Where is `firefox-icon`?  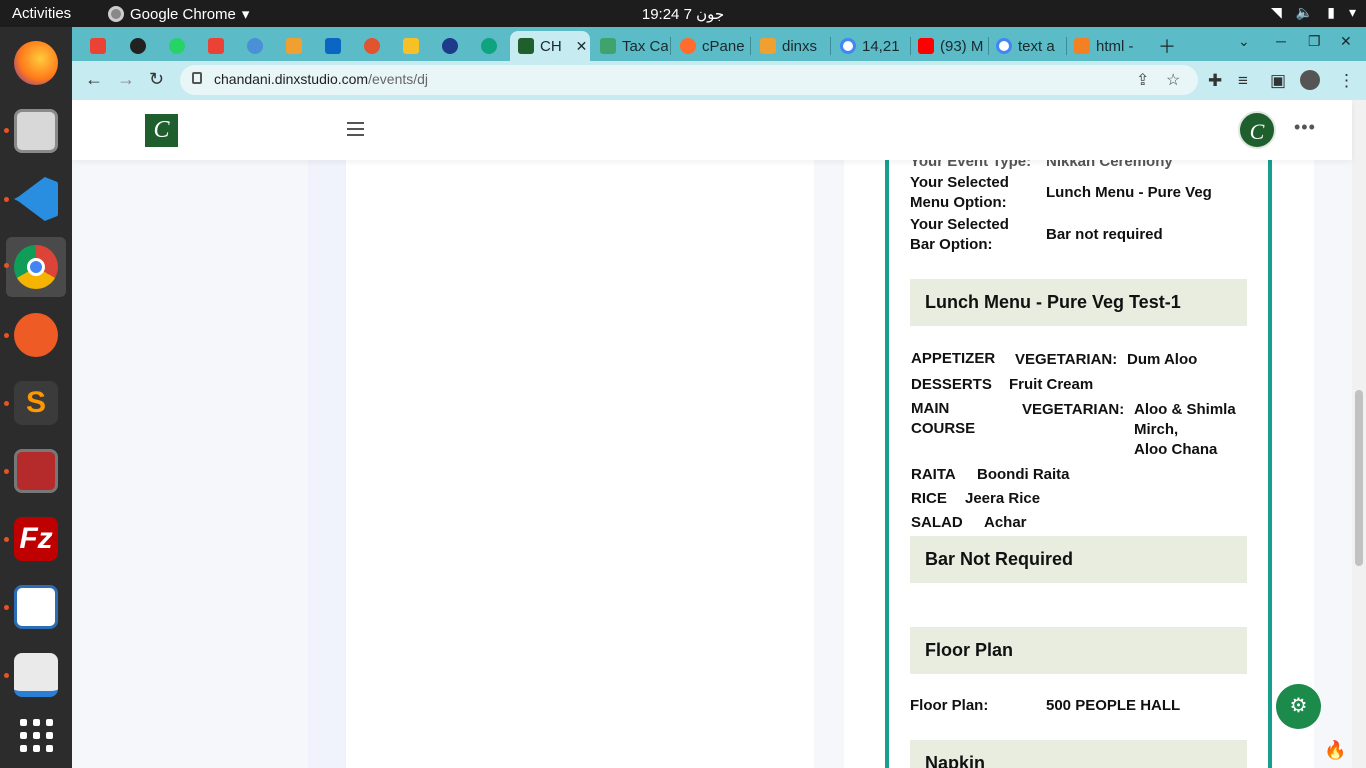
firefox-icon is located at coordinates (36, 63).